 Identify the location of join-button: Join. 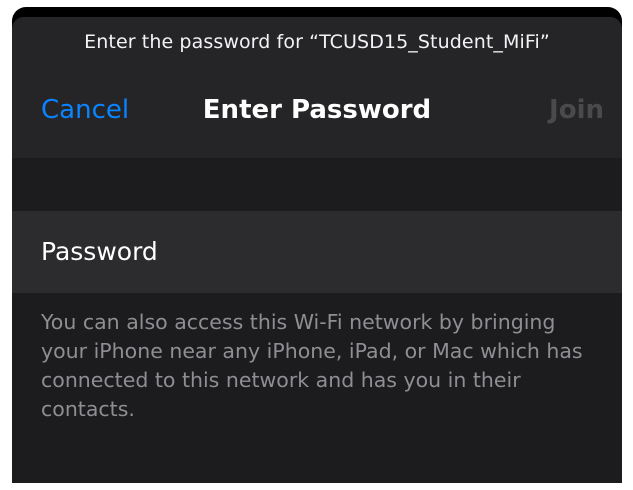
(576, 110).